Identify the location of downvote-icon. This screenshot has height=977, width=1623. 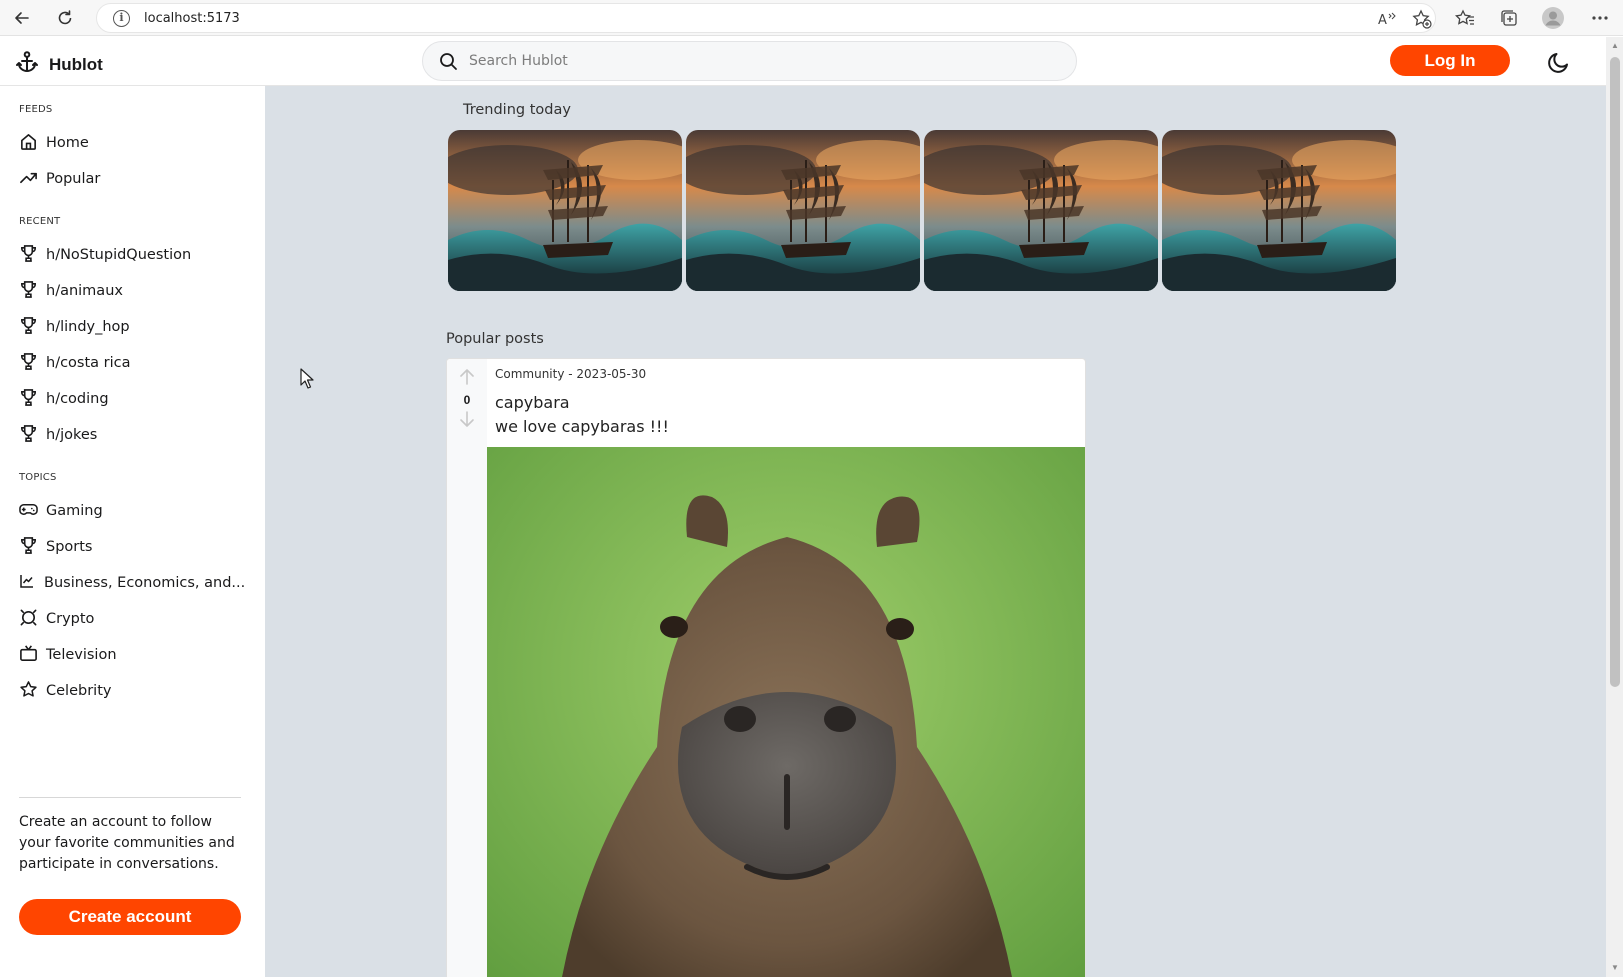
(467, 419).